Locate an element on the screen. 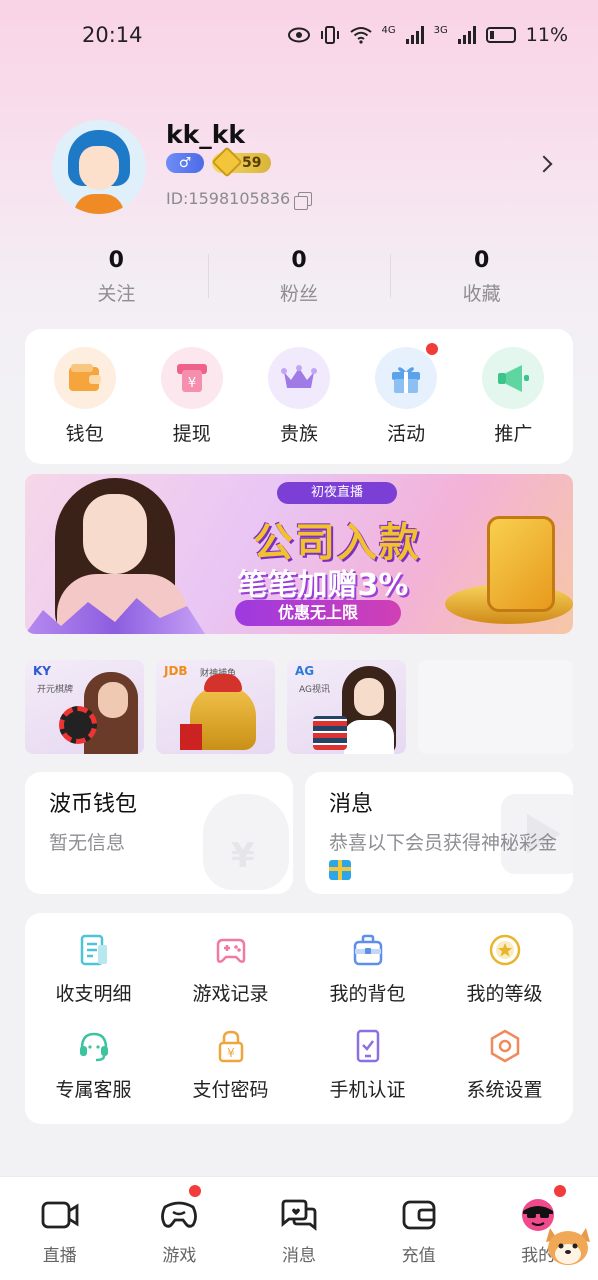 Image resolution: width=598 pixels, height=1280 pixels. game-tiles-row: KY 开元棋牌 JDB 财神捕鱼 AG AG视讯 is located at coordinates (299, 707).